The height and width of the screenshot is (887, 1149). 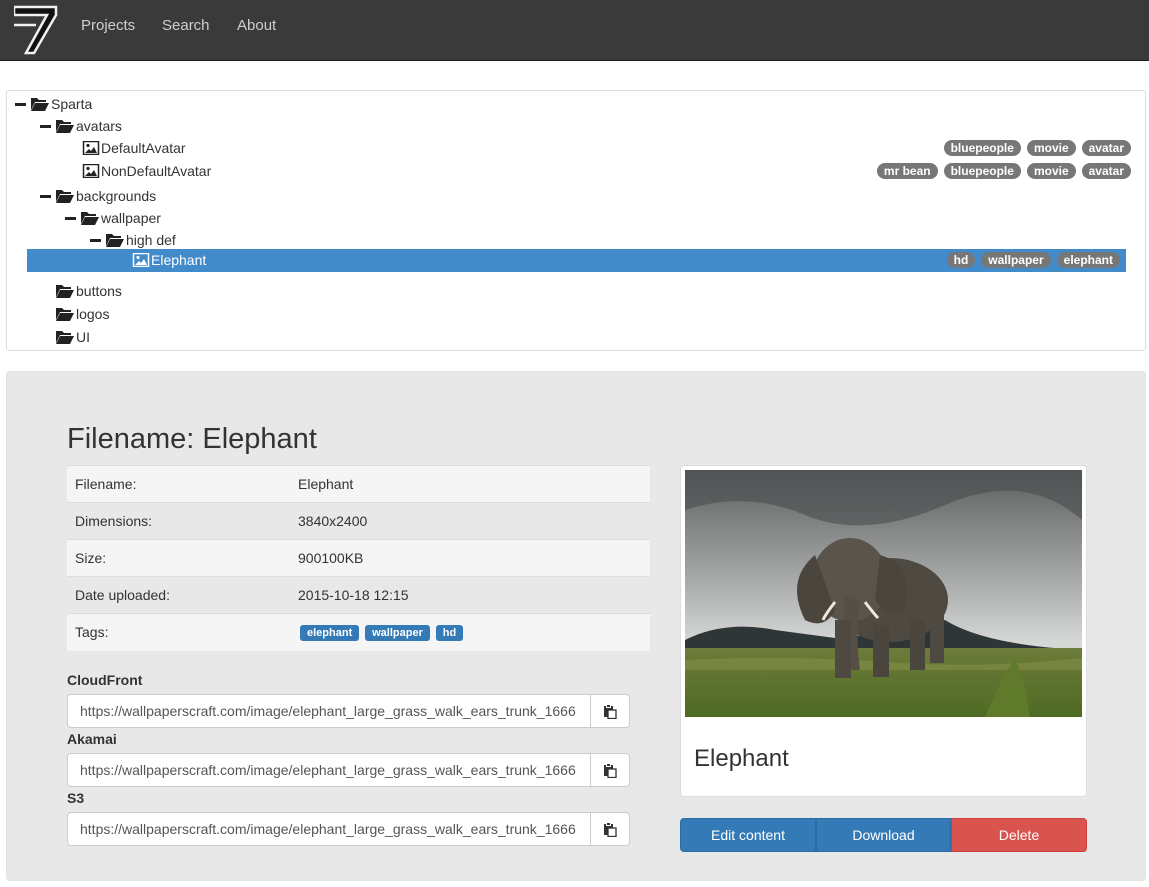 What do you see at coordinates (192, 439) in the screenshot?
I see `page-title: Filename: Elephant` at bounding box center [192, 439].